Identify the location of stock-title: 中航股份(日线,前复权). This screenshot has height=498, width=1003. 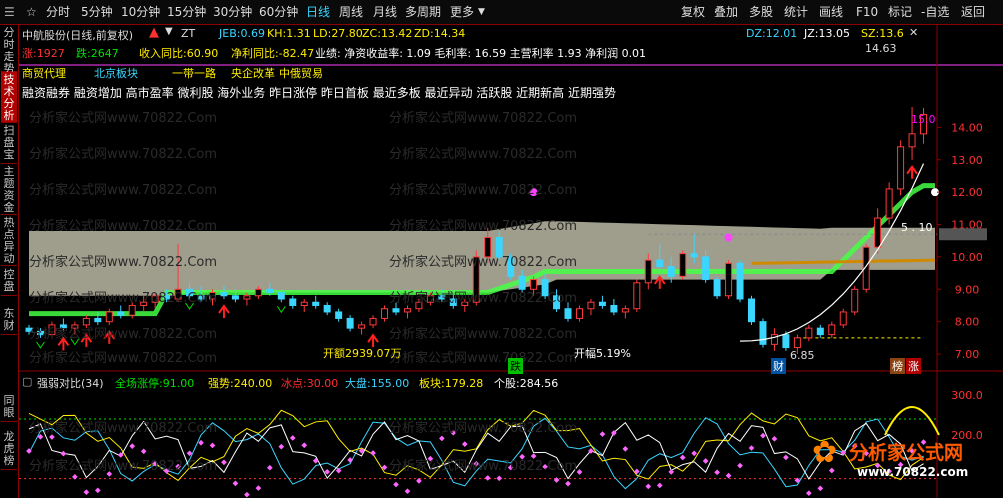
(78, 35).